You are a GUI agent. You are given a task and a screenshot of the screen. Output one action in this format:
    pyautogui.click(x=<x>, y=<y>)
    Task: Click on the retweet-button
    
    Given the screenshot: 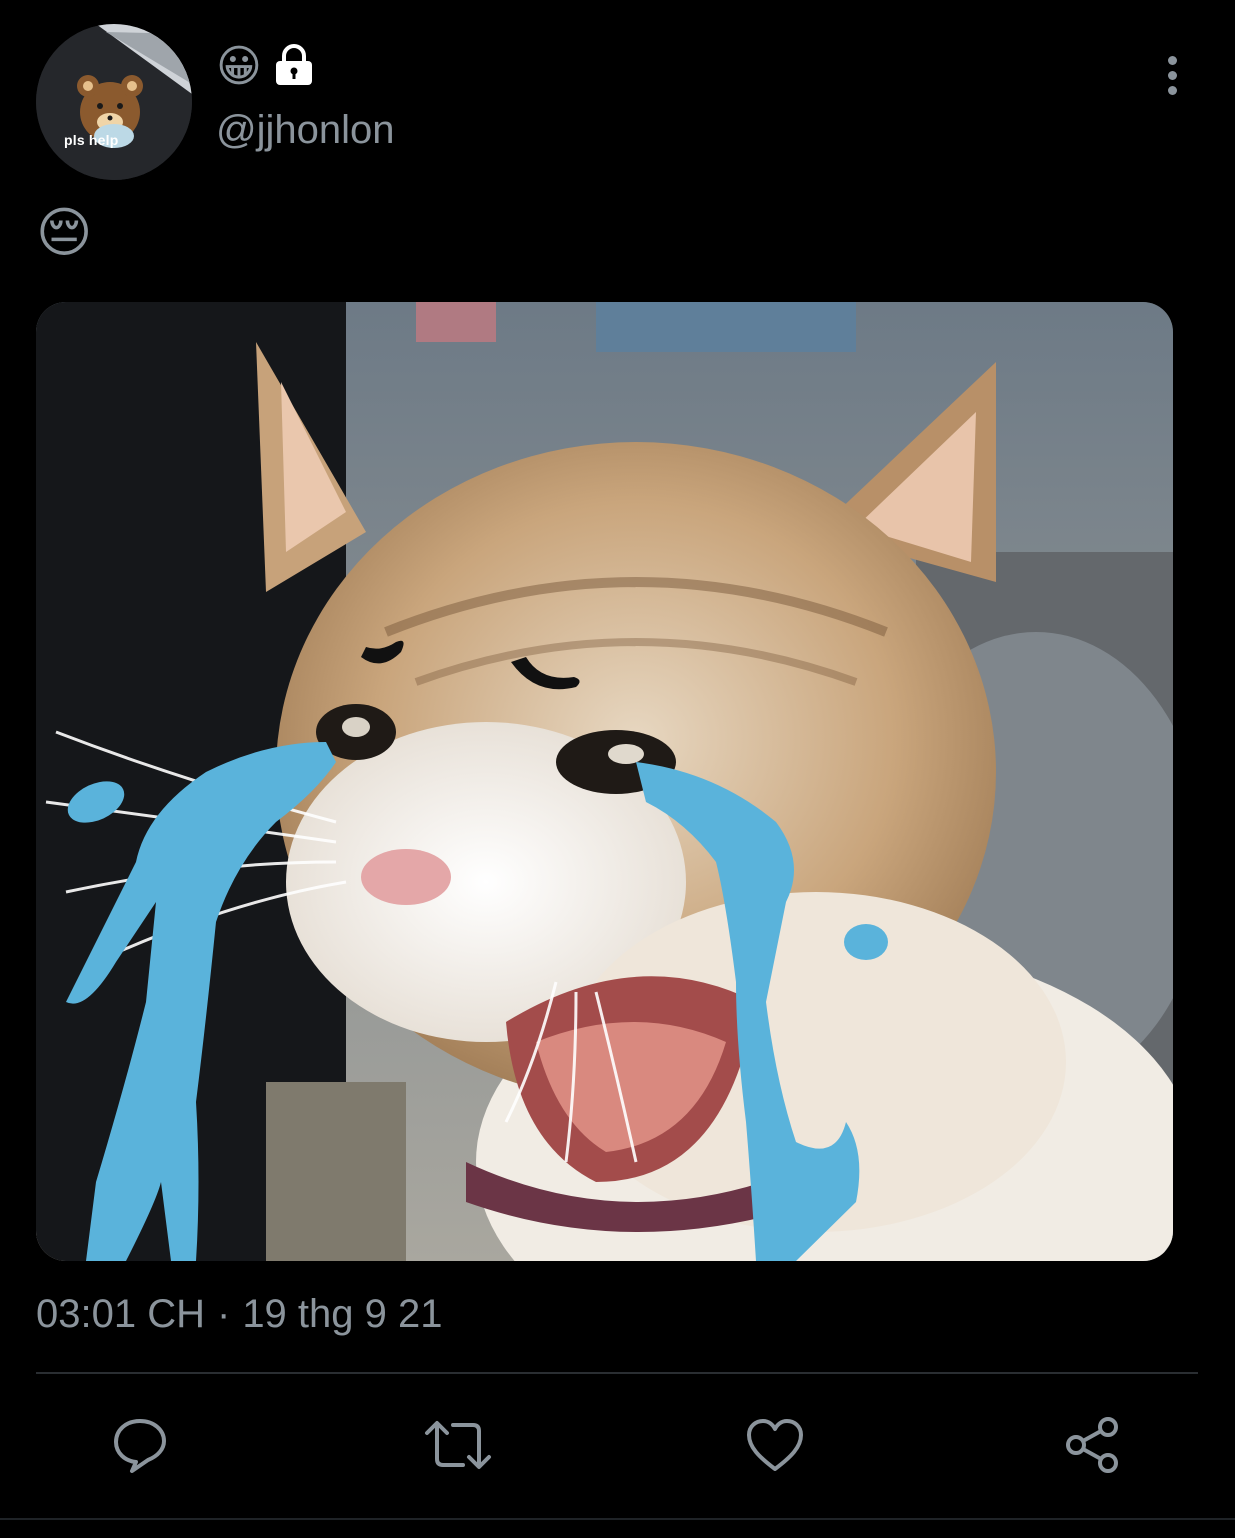 What is the action you would take?
    pyautogui.click(x=458, y=1445)
    